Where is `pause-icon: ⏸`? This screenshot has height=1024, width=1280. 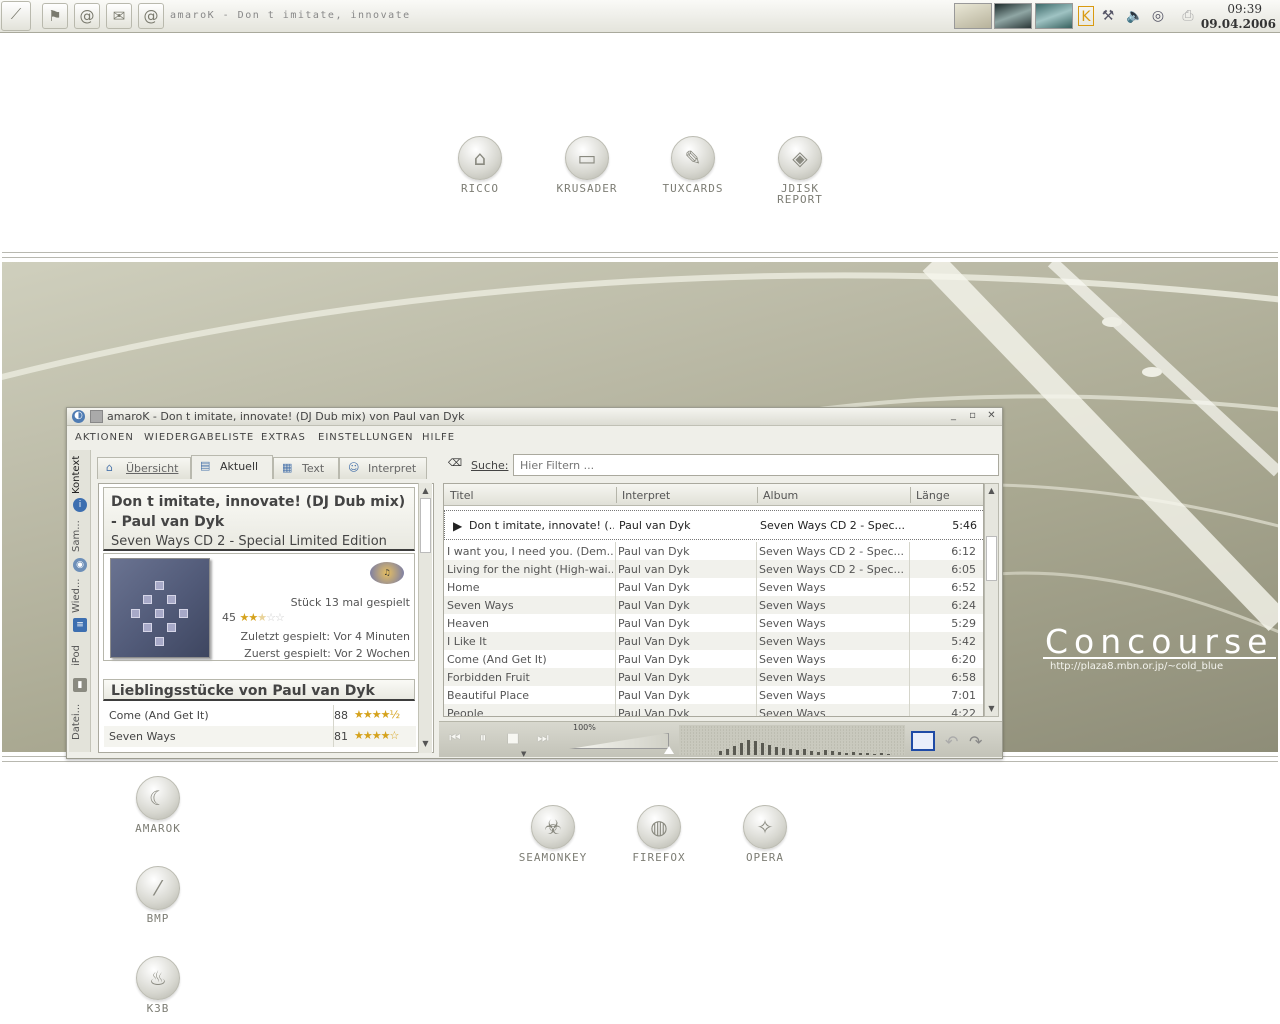 pause-icon: ⏸ is located at coordinates (483, 740).